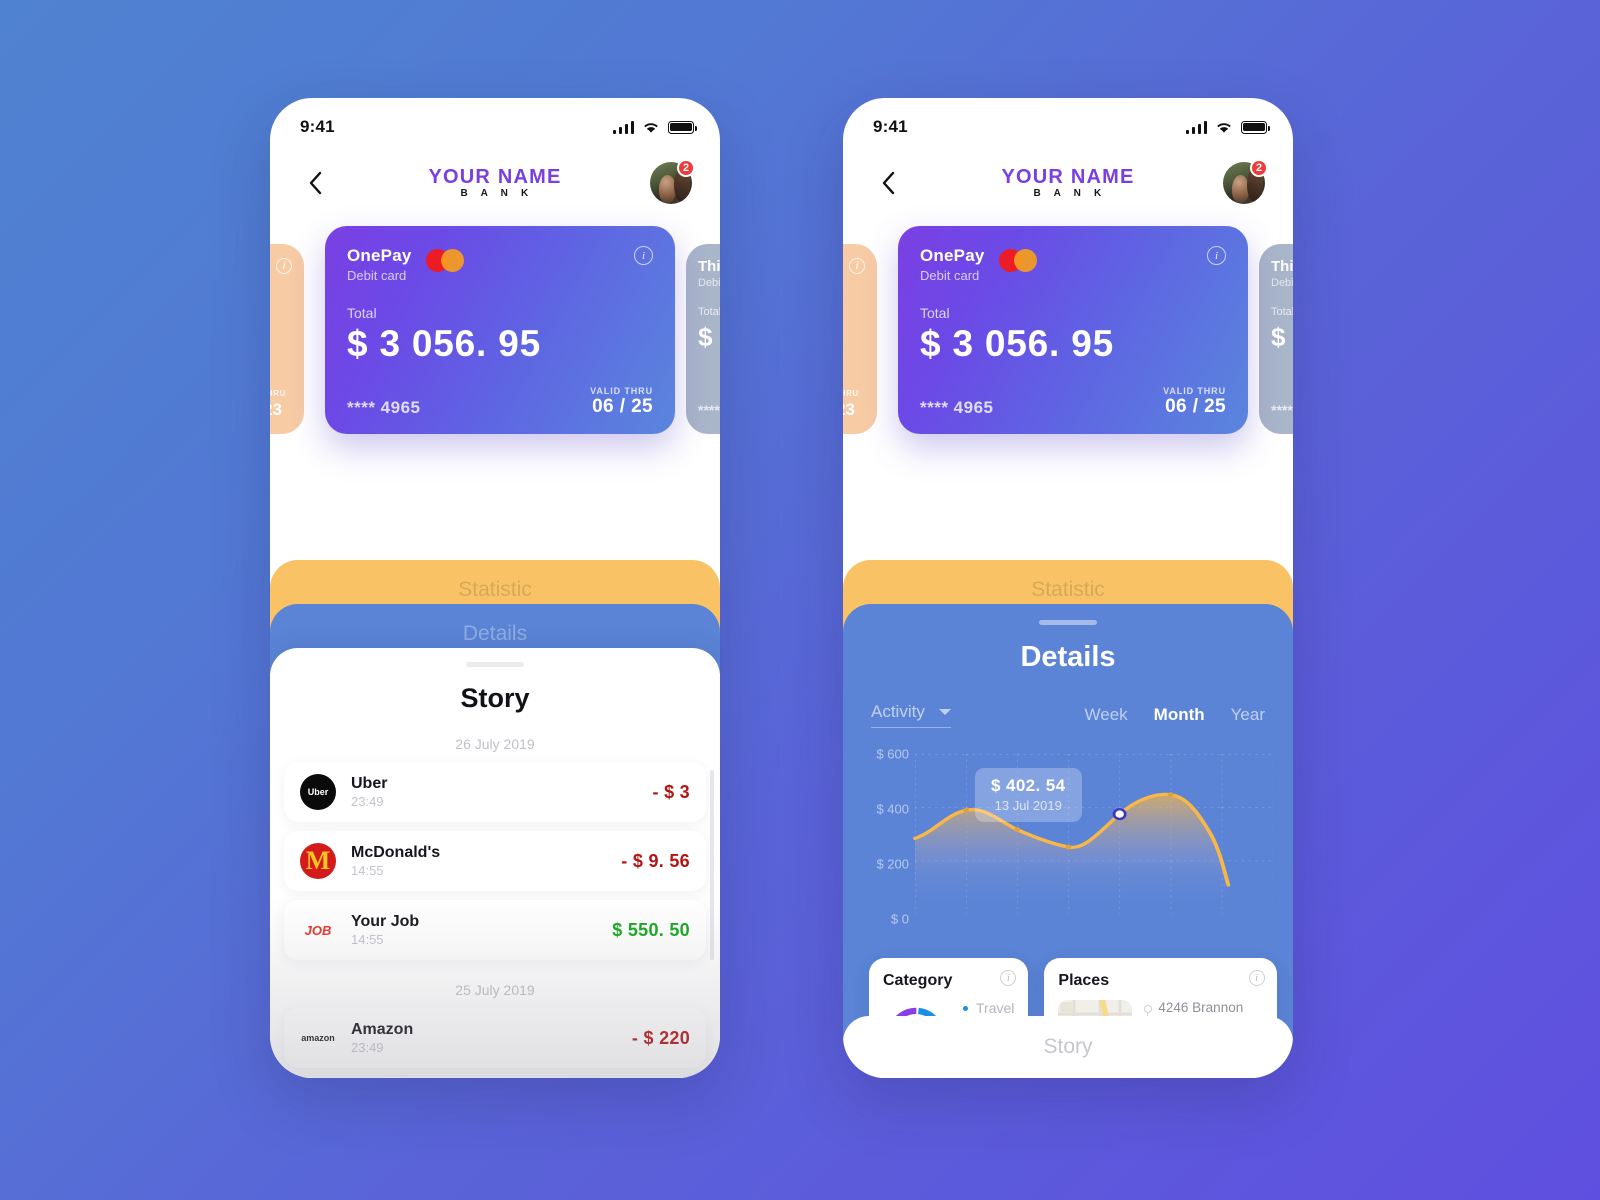 This screenshot has width=1600, height=1200. I want to click on chart-filters: Activity Week Month Year, so click(1068, 715).